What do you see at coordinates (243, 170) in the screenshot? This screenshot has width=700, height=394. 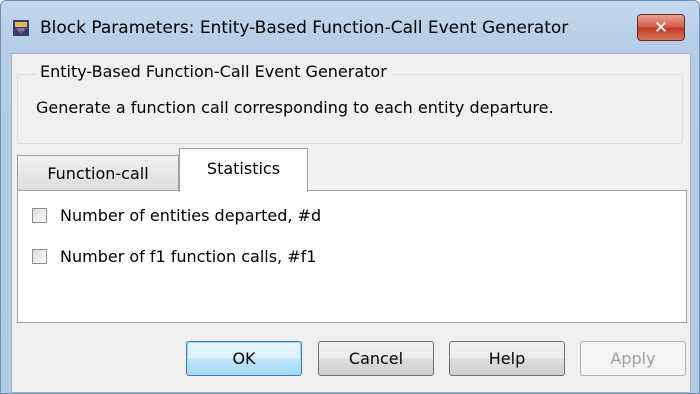 I see `tab-statistics: Statistics` at bounding box center [243, 170].